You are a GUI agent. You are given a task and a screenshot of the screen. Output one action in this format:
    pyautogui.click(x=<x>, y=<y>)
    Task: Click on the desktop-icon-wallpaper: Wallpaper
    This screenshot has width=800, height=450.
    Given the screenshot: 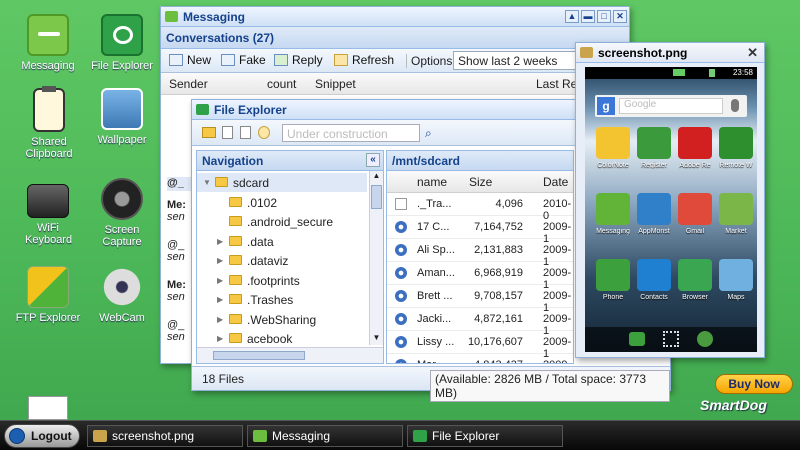 What is the action you would take?
    pyautogui.click(x=122, y=117)
    